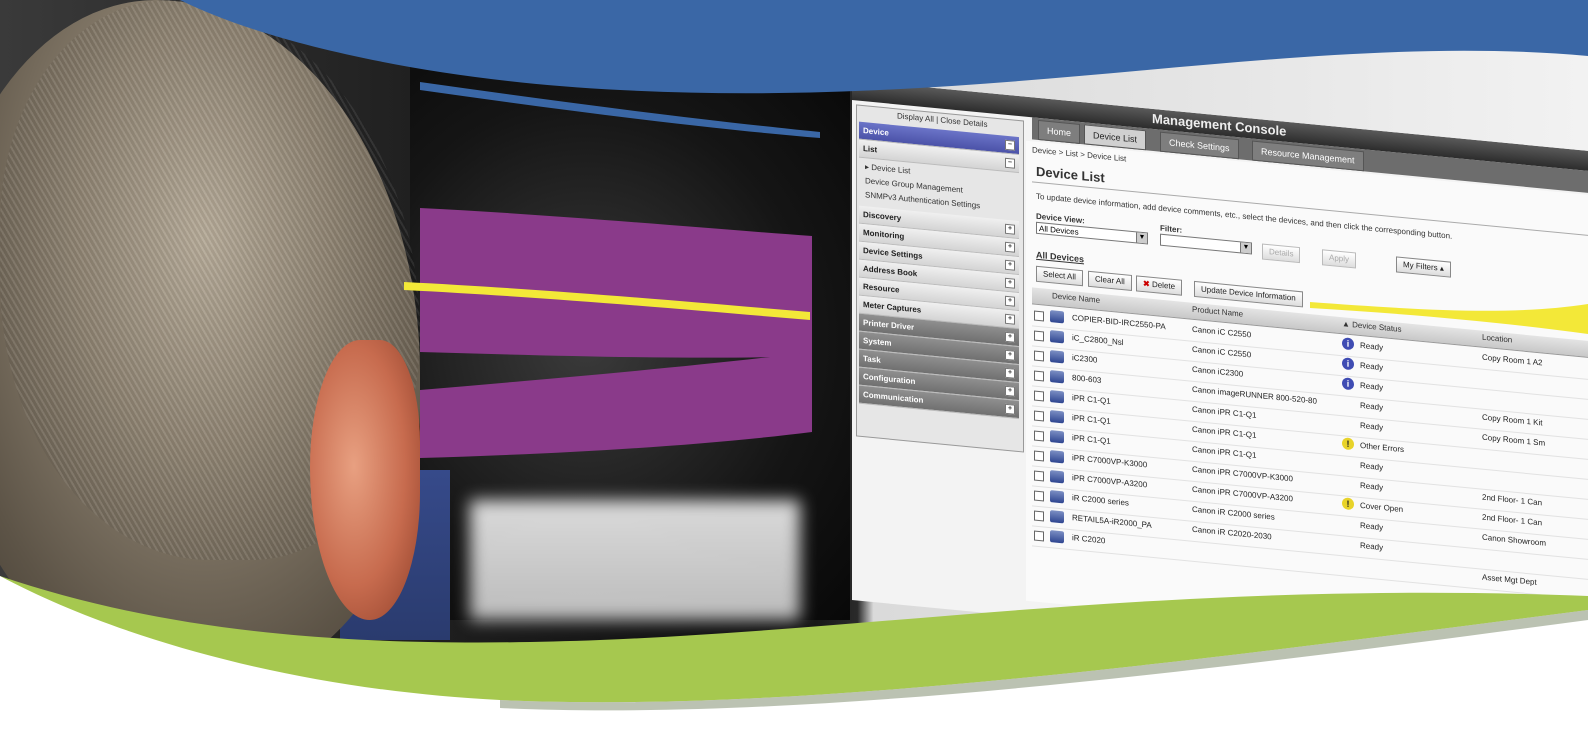 The image size is (1588, 742). I want to click on purple-band-lower, so click(616, 405).